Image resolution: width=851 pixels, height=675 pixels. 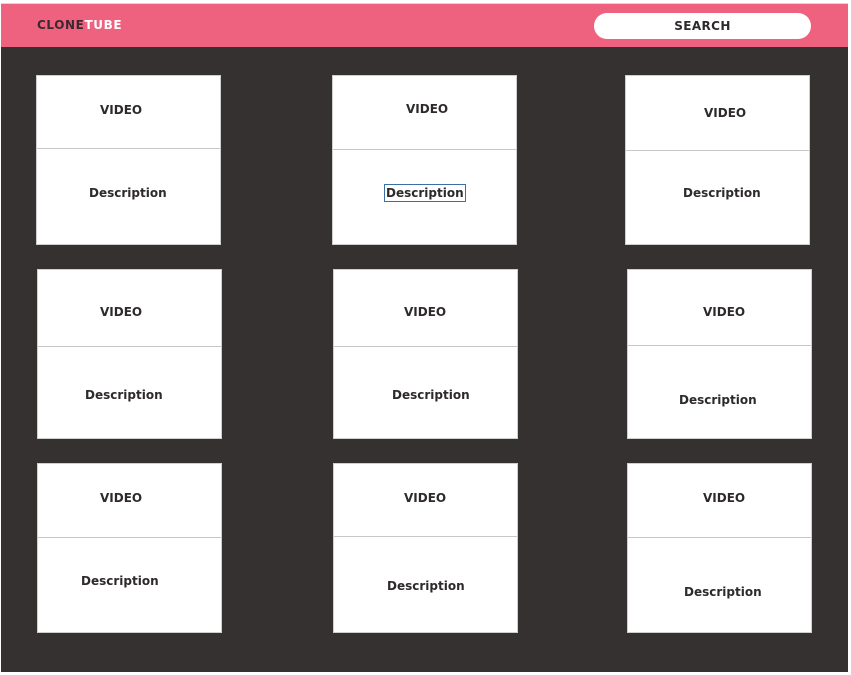 I want to click on logo: CLONETUBE, so click(x=79, y=25).